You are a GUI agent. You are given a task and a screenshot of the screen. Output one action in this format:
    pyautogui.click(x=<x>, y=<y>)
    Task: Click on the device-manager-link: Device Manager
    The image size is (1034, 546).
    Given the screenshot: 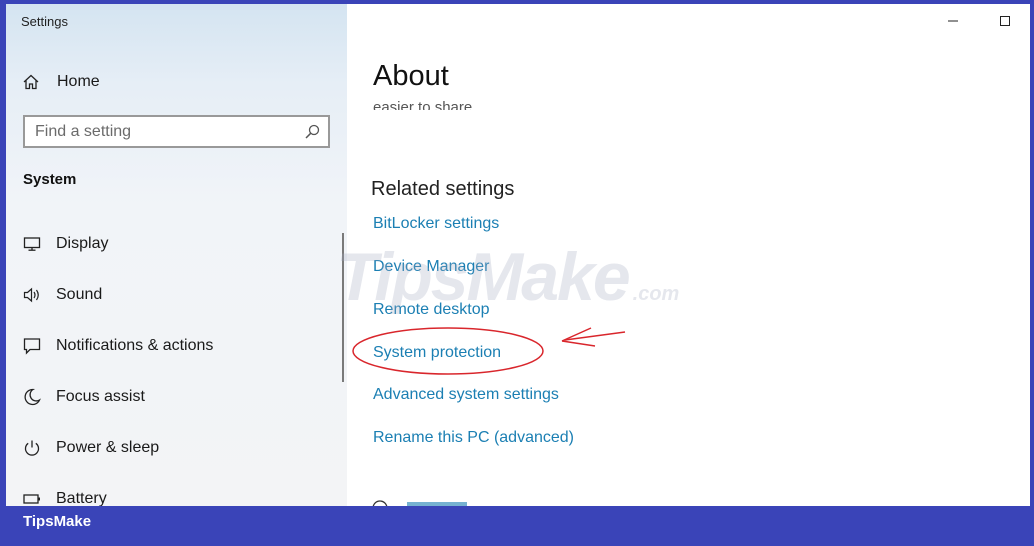 What is the action you would take?
    pyautogui.click(x=431, y=267)
    